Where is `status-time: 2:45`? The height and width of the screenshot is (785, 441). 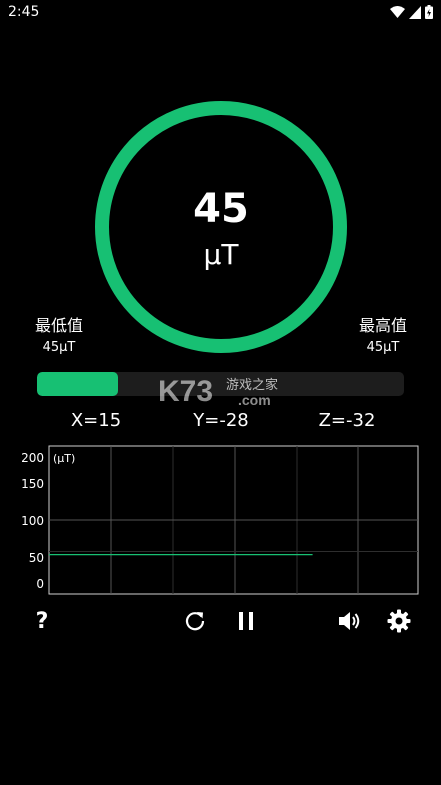
status-time: 2:45 is located at coordinates (24, 12).